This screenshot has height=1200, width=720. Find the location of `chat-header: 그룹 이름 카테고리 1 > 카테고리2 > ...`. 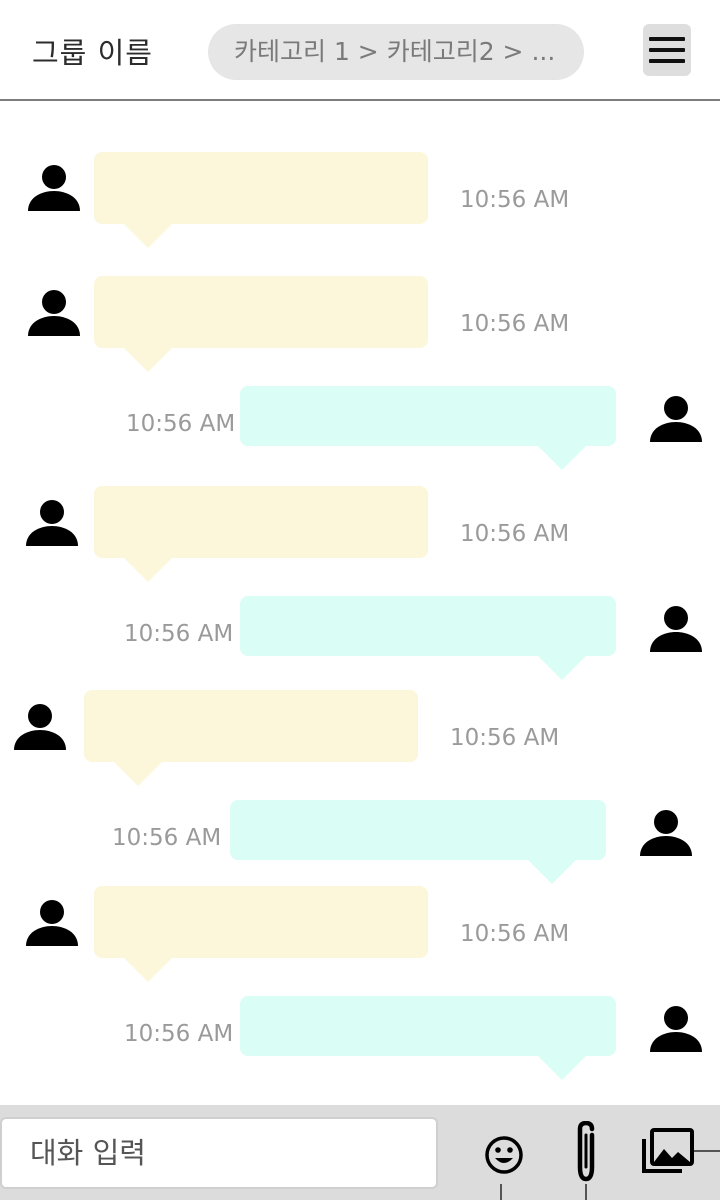

chat-header: 그룹 이름 카테고리 1 > 카테고리2 > ... is located at coordinates (360, 50).